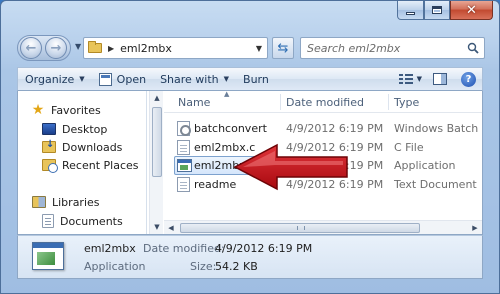 This screenshot has height=294, width=500. I want to click on maximize-button, so click(437, 10).